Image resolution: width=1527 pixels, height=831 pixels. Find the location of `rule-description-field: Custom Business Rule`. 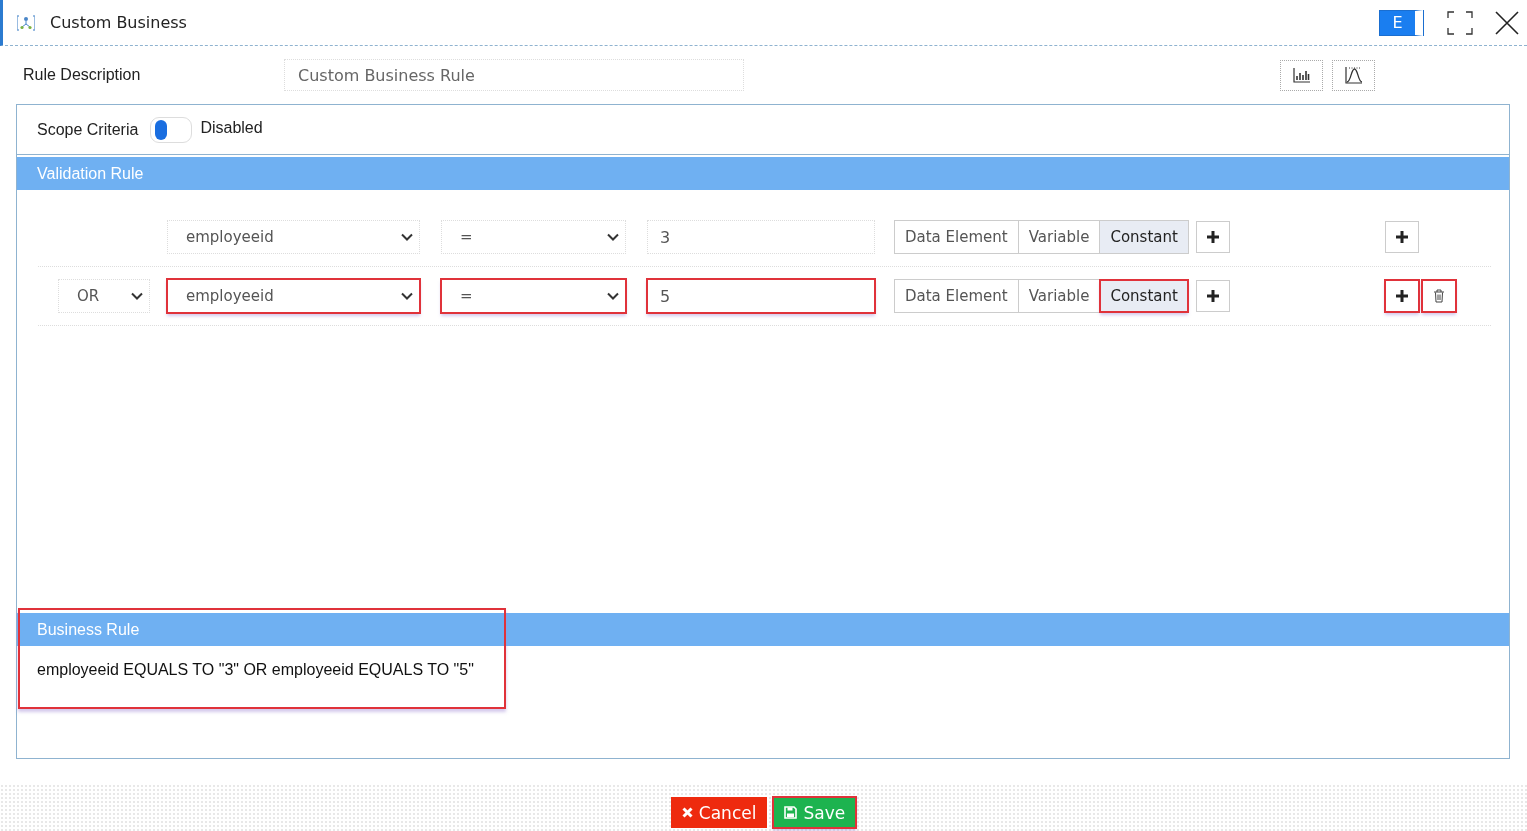

rule-description-field: Custom Business Rule is located at coordinates (514, 75).